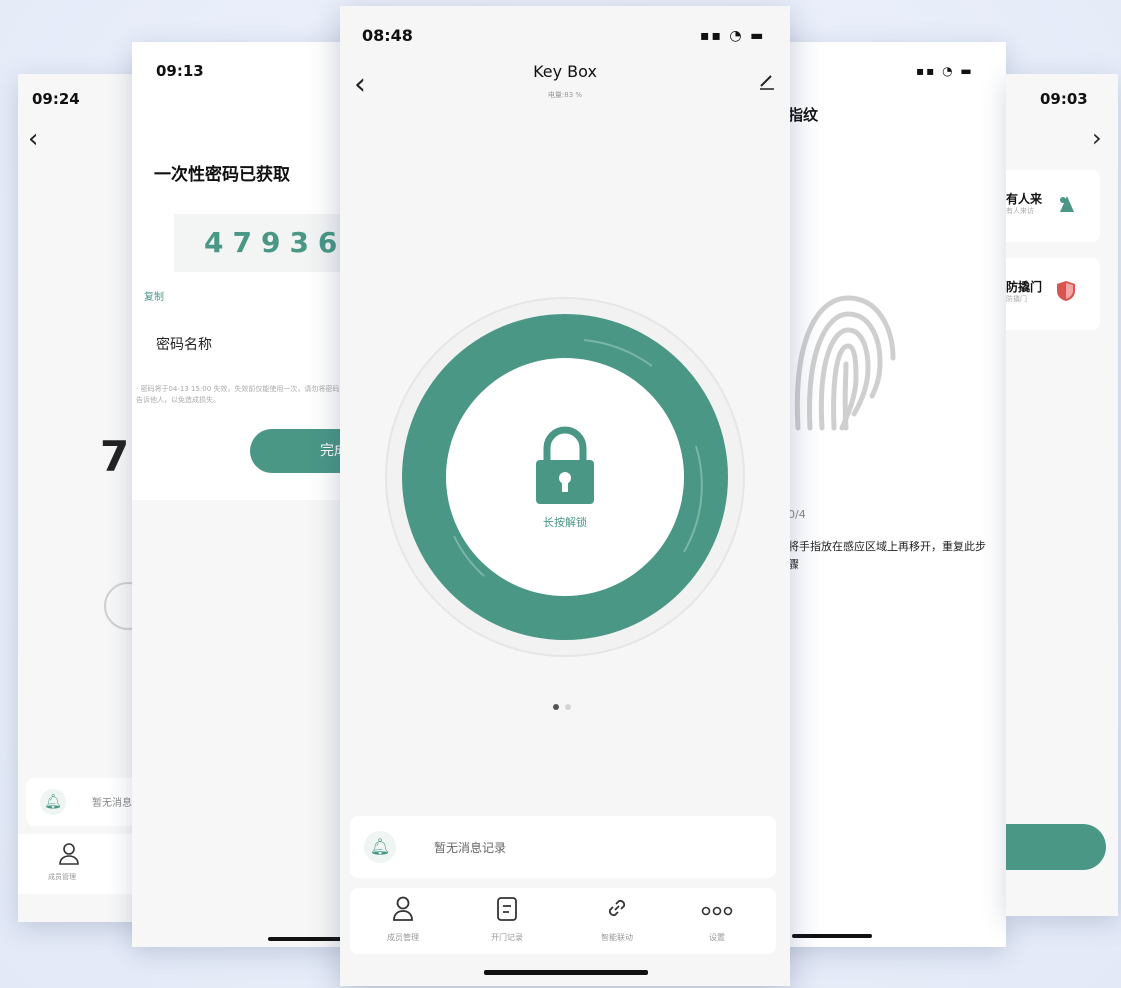  What do you see at coordinates (565, 705) in the screenshot?
I see `page-indicator` at bounding box center [565, 705].